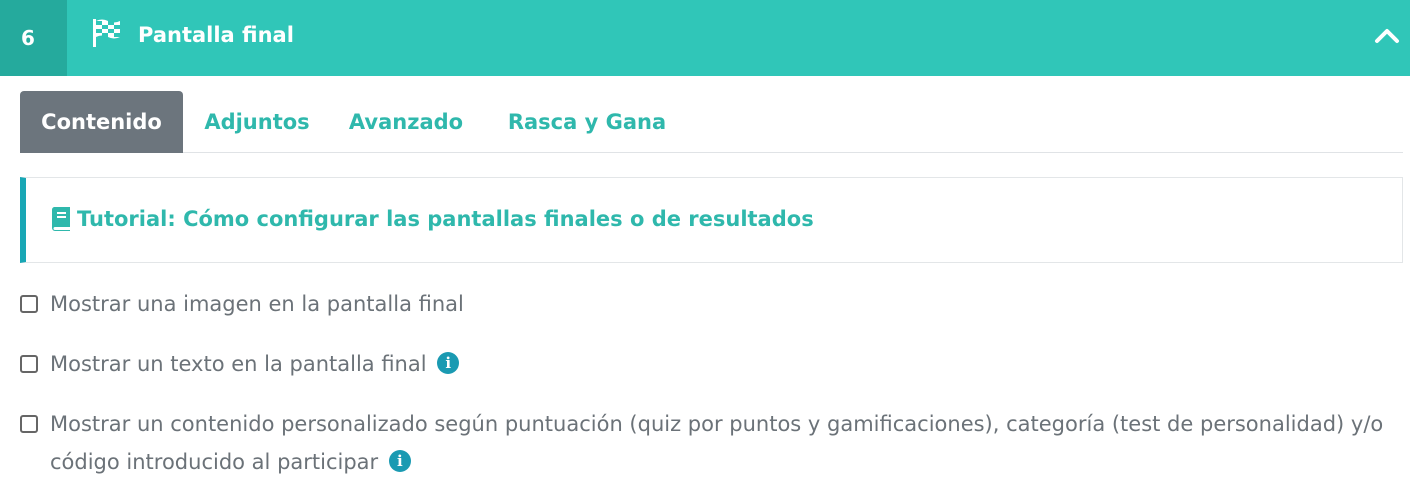 The image size is (1410, 497). Describe the element at coordinates (101, 122) in the screenshot. I see `tab-contenido: Contenido` at that location.